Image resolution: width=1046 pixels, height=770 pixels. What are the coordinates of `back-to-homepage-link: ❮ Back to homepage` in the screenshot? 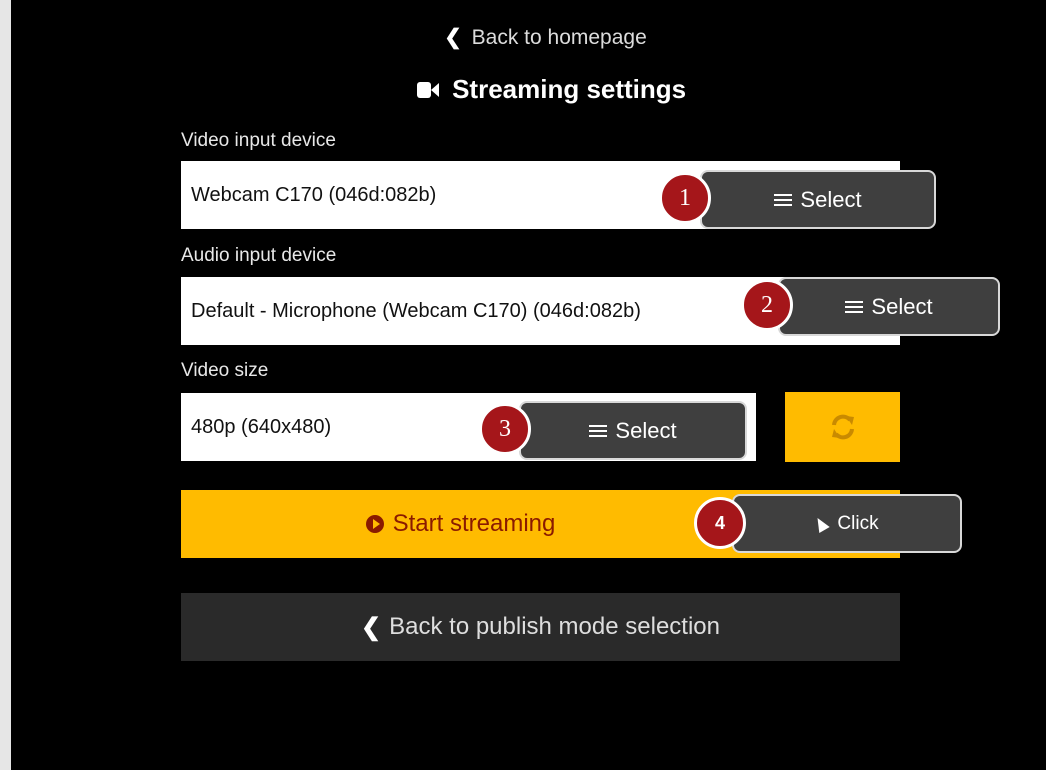 It's located at (528, 37).